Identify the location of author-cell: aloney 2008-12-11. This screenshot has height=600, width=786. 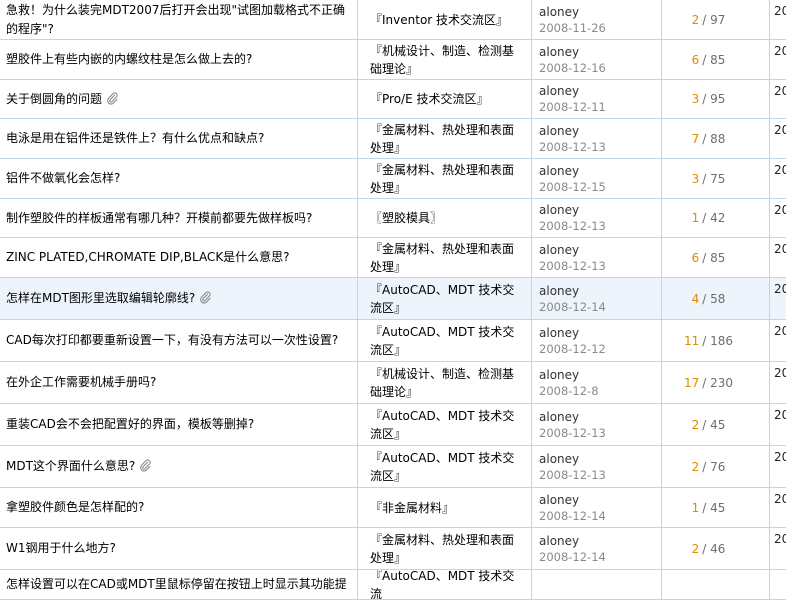
(597, 99).